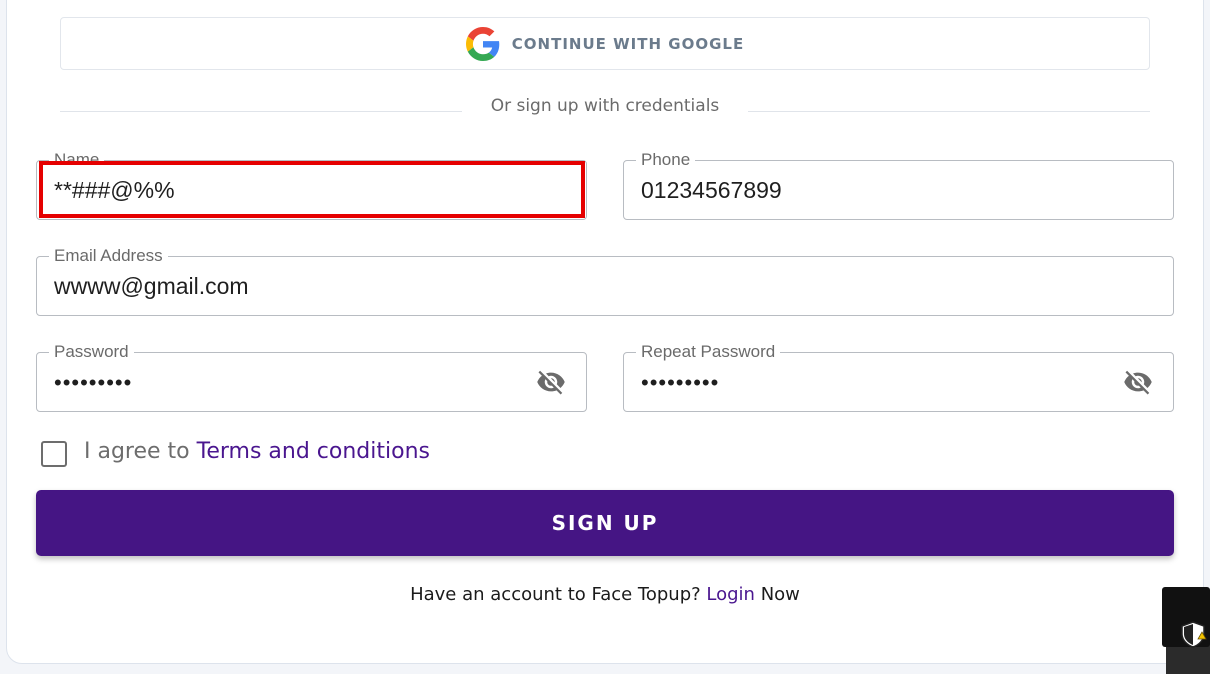 The image size is (1210, 674). I want to click on password-value: •••••••••, so click(93, 382).